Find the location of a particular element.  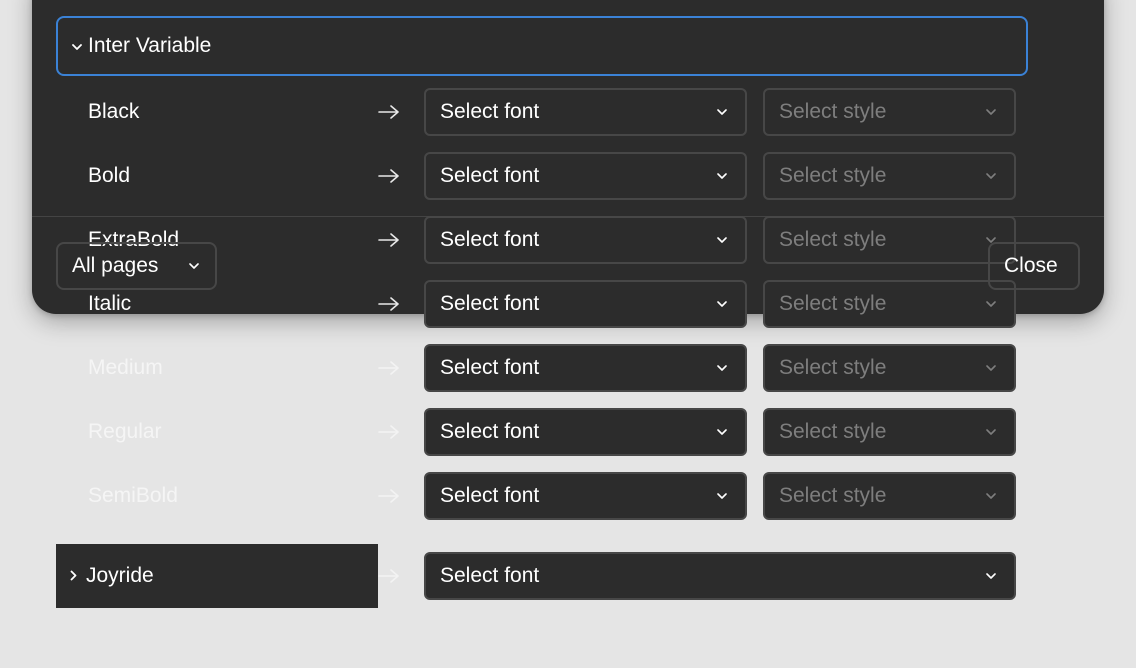

style-name: Bold is located at coordinates (109, 175).